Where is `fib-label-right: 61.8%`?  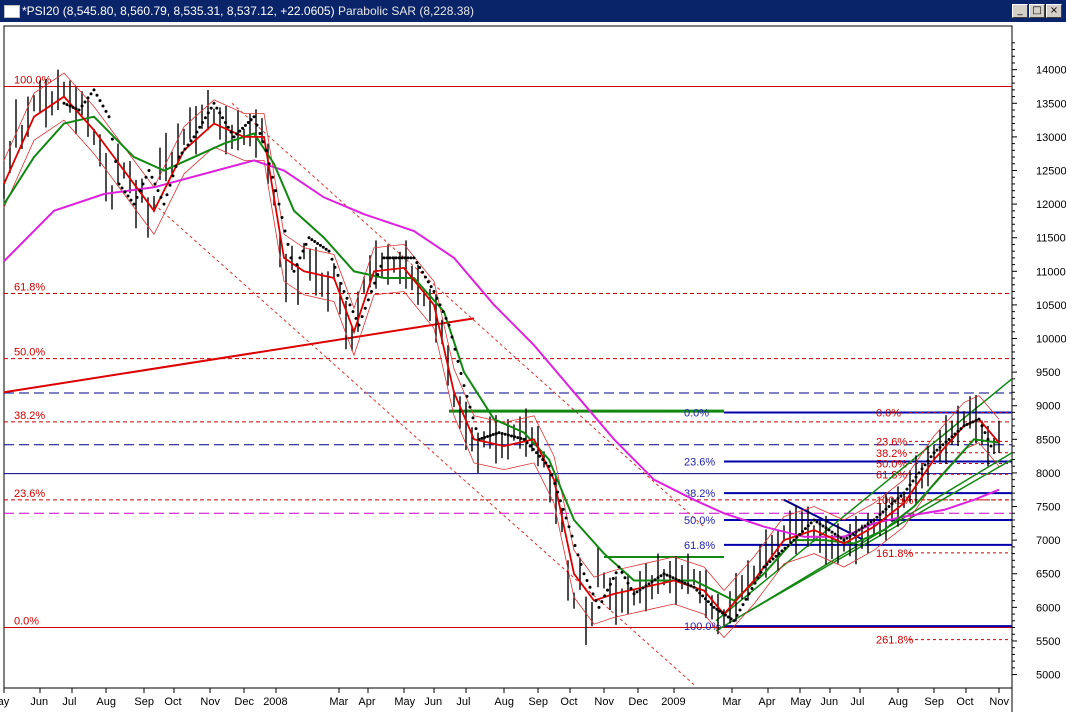
fib-label-right: 61.8% is located at coordinates (891, 475).